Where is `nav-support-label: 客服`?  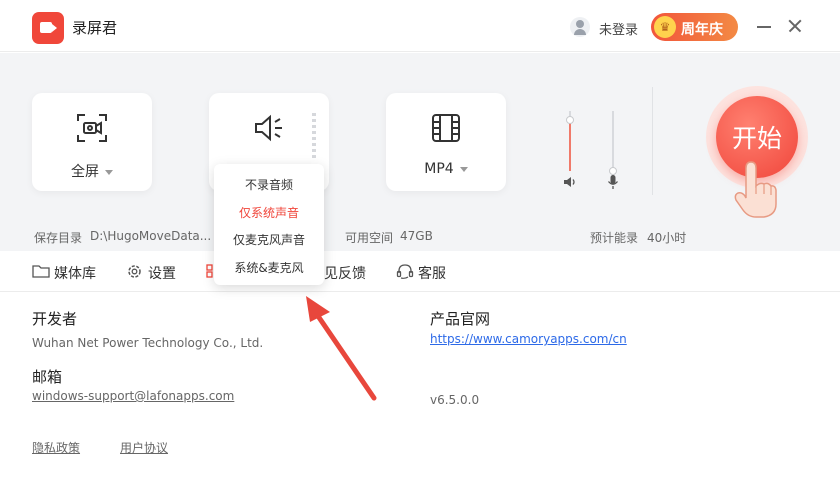
nav-support-label: 客服 is located at coordinates (432, 274).